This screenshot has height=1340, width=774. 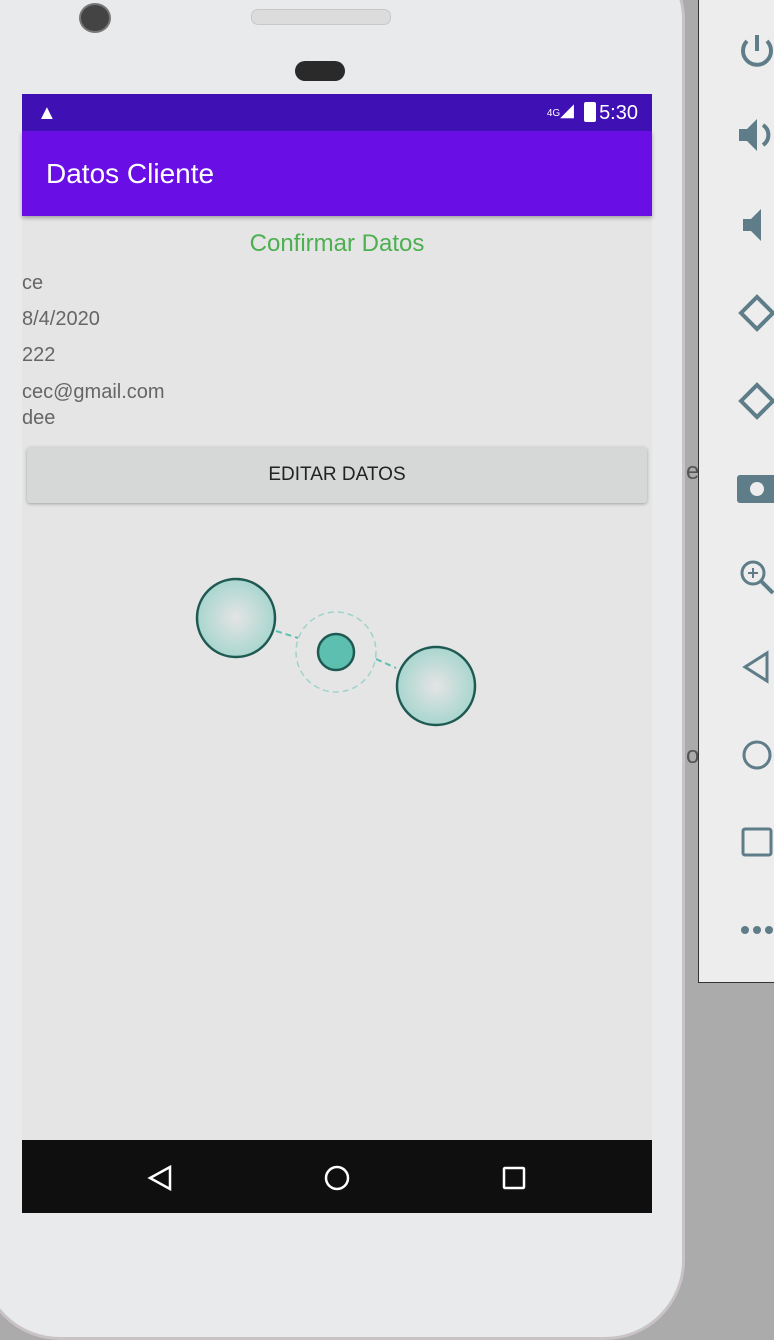 What do you see at coordinates (755, 487) in the screenshot?
I see `camera-icon` at bounding box center [755, 487].